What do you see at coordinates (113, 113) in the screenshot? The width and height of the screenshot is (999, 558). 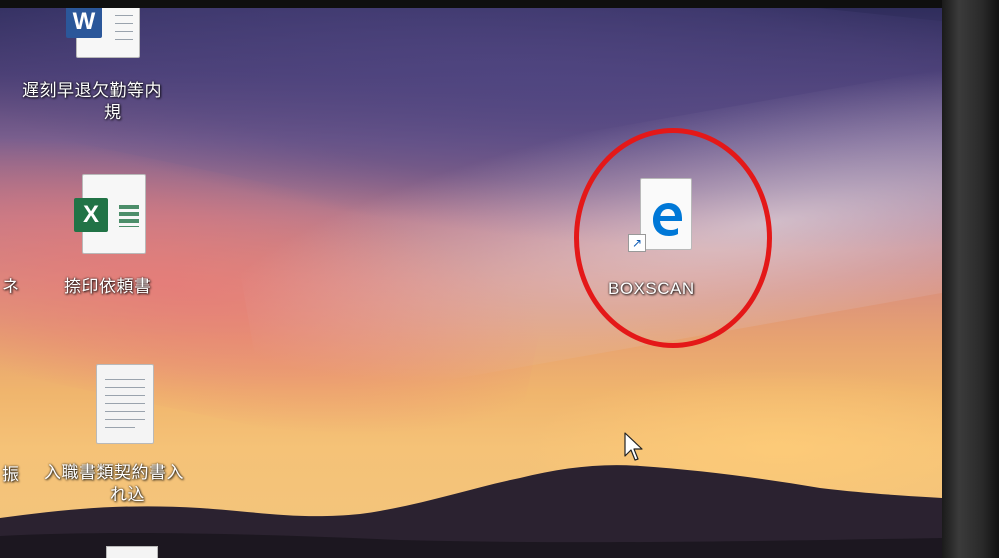 I see `icon-label-line: 規` at bounding box center [113, 113].